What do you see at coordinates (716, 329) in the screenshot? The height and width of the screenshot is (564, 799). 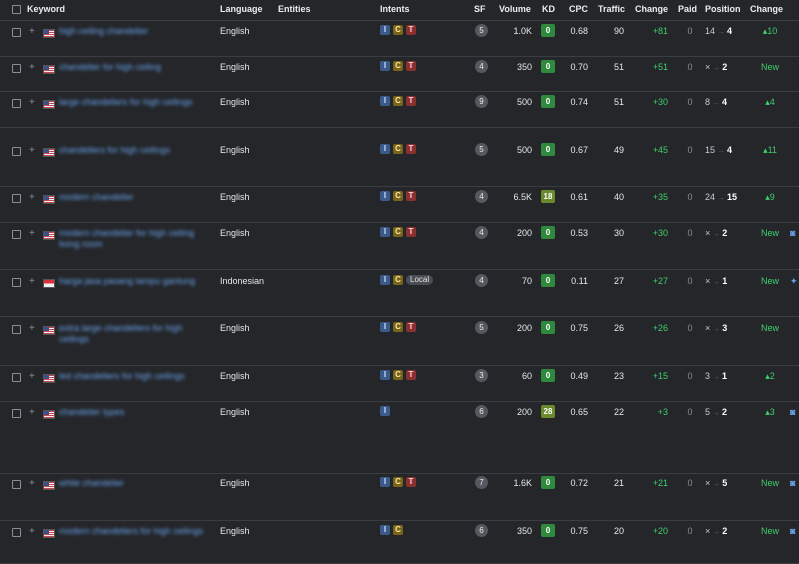 I see `arrow-right-icon: →` at bounding box center [716, 329].